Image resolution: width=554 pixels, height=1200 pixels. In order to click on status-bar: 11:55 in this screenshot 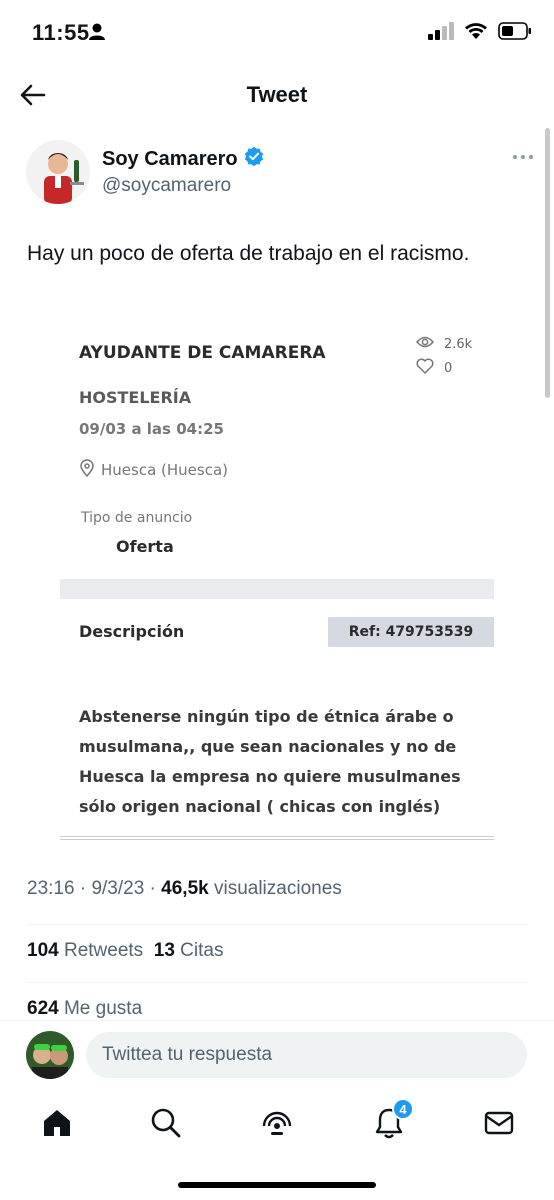, I will do `click(277, 33)`.